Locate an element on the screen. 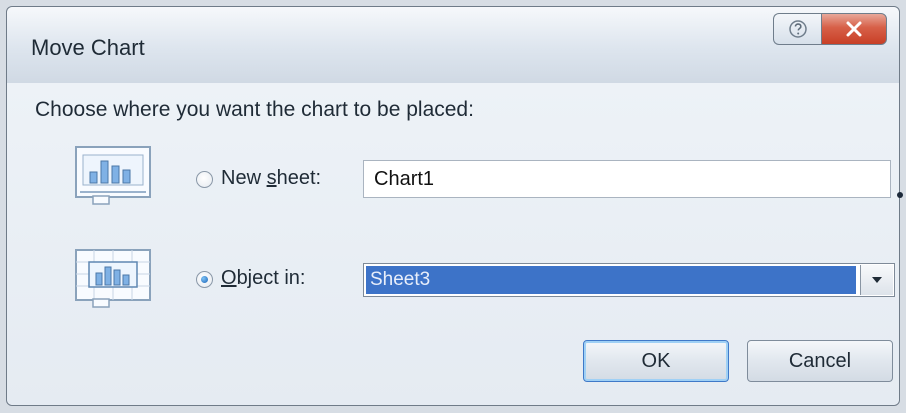 This screenshot has height=413, width=906. help-button is located at coordinates (797, 29).